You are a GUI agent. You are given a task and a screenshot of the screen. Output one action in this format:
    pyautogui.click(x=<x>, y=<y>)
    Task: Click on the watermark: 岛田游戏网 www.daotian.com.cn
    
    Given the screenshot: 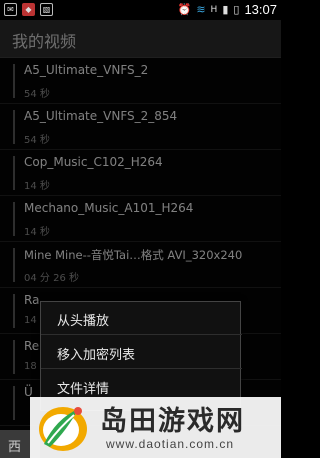 What is the action you would take?
    pyautogui.click(x=155, y=427)
    